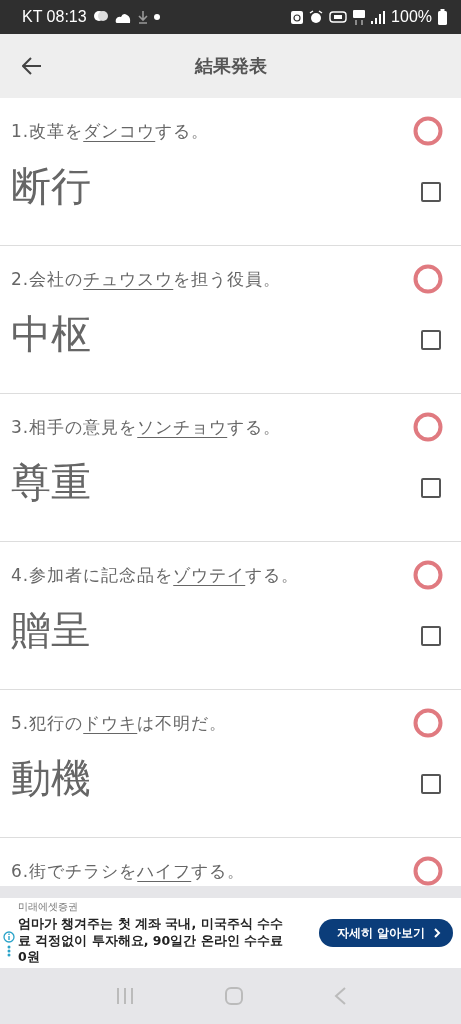 This screenshot has height=1024, width=461. What do you see at coordinates (51, 482) in the screenshot?
I see `answer-text: 尊重` at bounding box center [51, 482].